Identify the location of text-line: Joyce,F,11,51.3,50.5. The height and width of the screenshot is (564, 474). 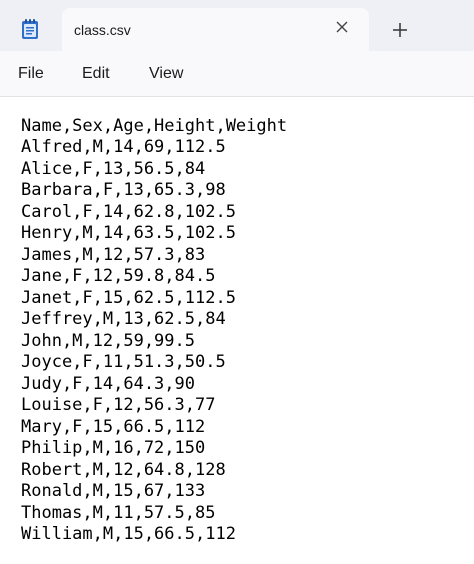
(123, 362).